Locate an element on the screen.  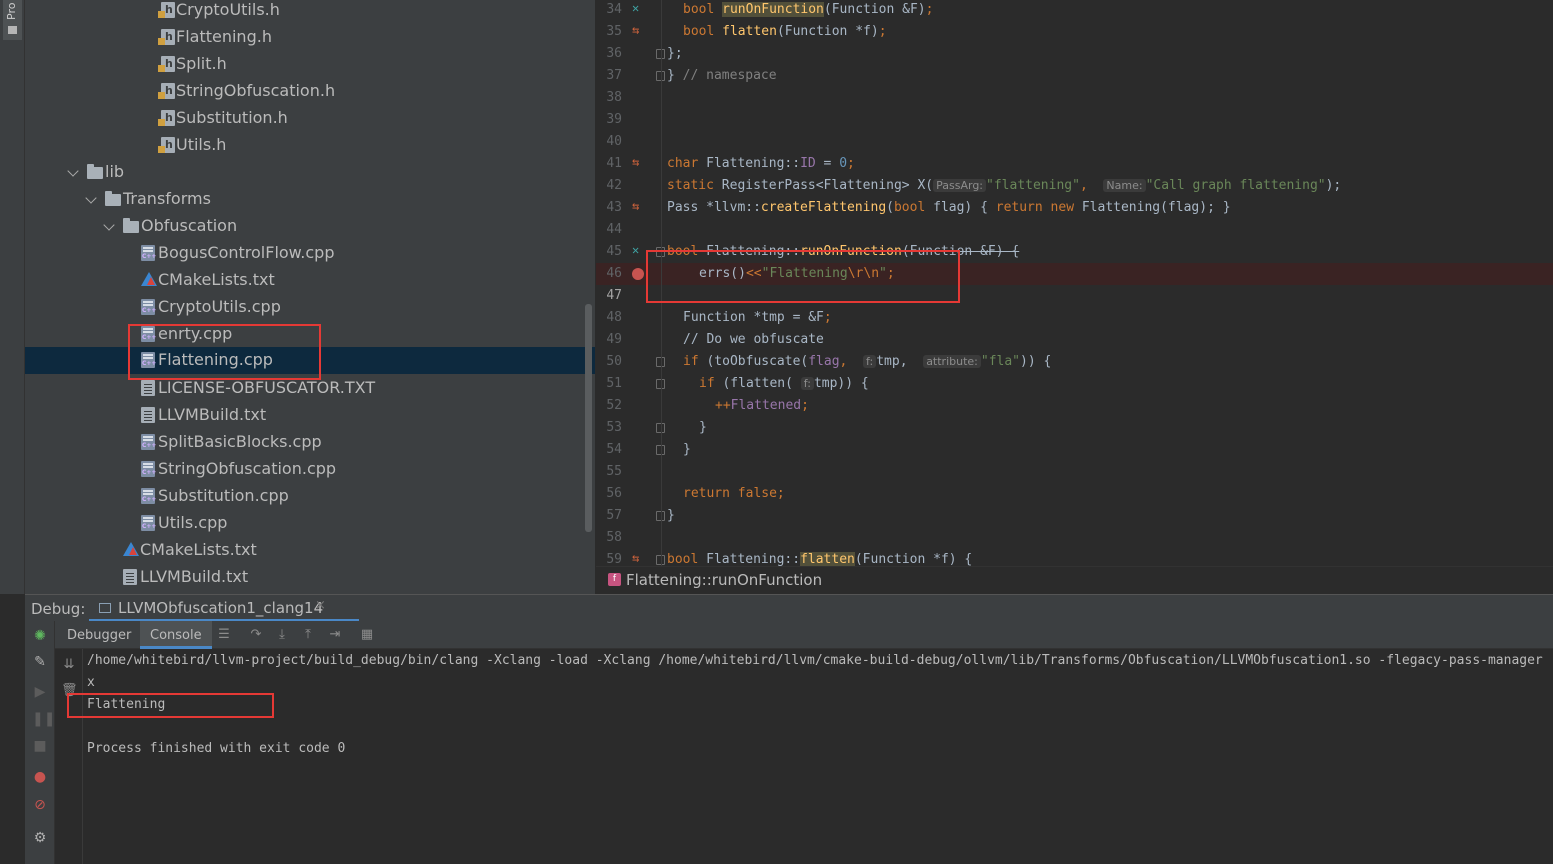
tree-item: Substitution.h is located at coordinates (310, 118).